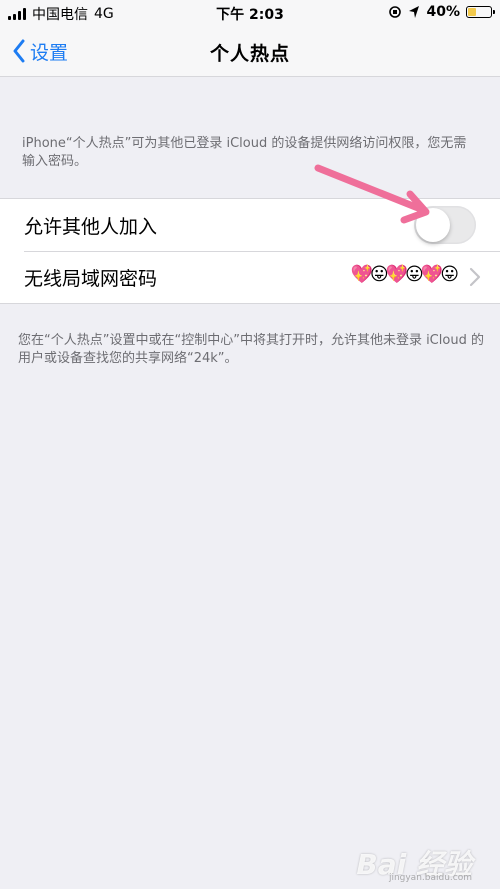  What do you see at coordinates (91, 278) in the screenshot?
I see `wifi-password-label: 无线局域网密码` at bounding box center [91, 278].